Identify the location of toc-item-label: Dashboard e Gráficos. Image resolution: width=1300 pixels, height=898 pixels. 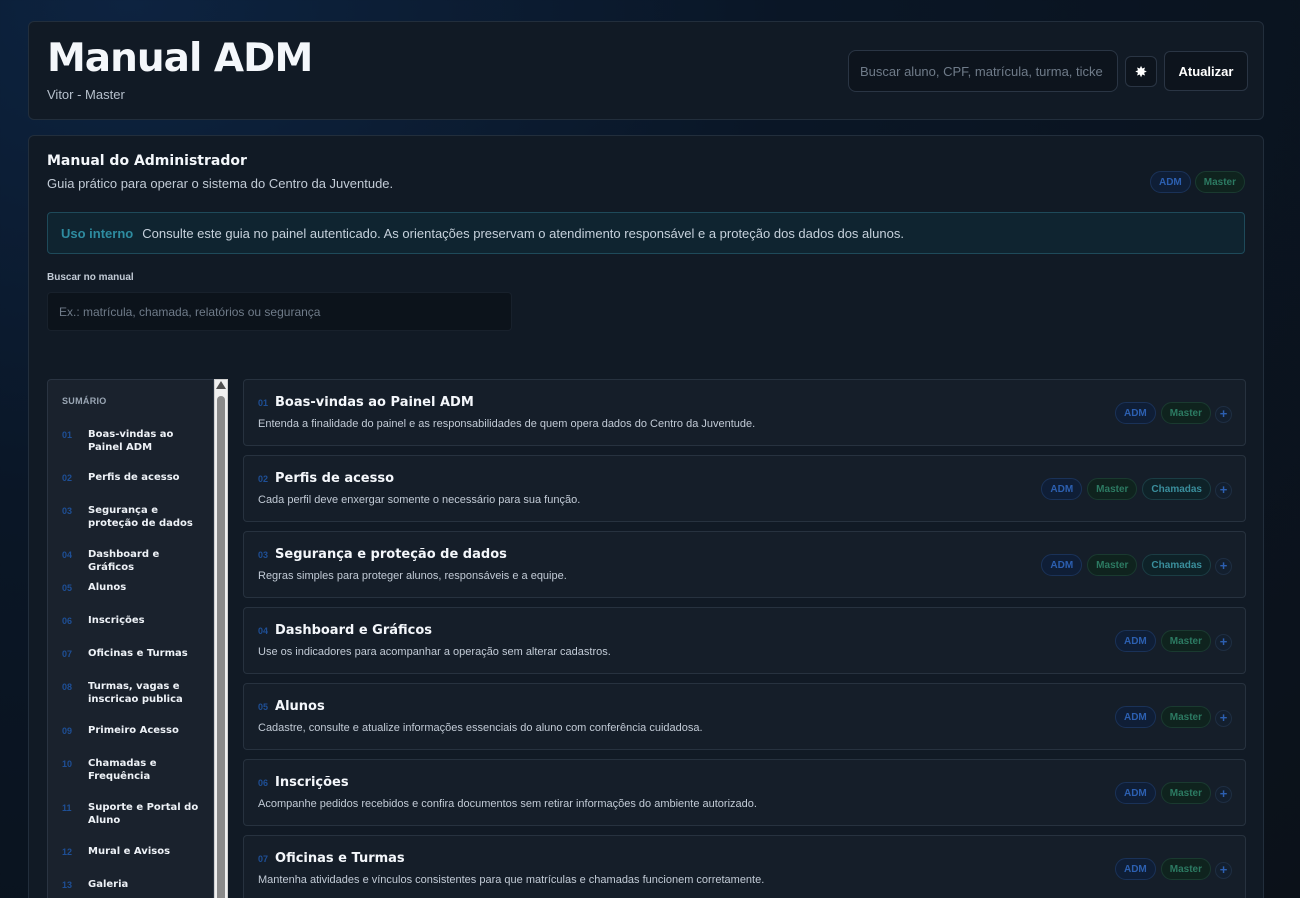
(124, 561).